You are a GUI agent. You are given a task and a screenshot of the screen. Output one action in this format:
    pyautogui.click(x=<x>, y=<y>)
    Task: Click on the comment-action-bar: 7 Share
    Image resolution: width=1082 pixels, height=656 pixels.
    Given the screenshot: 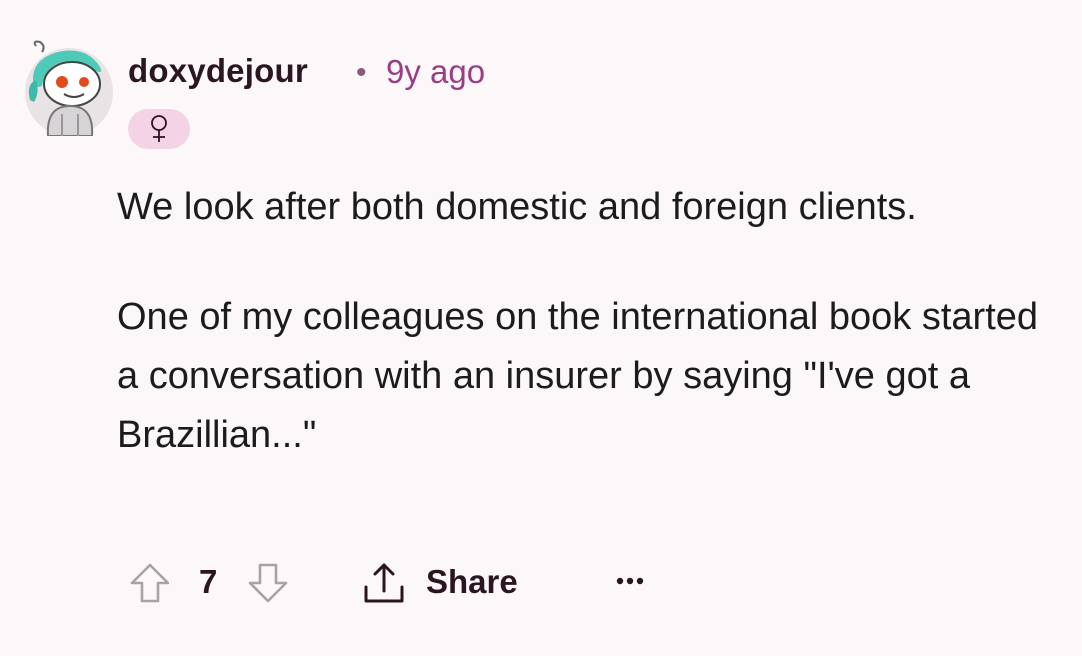 What is the action you would take?
    pyautogui.click(x=408, y=583)
    